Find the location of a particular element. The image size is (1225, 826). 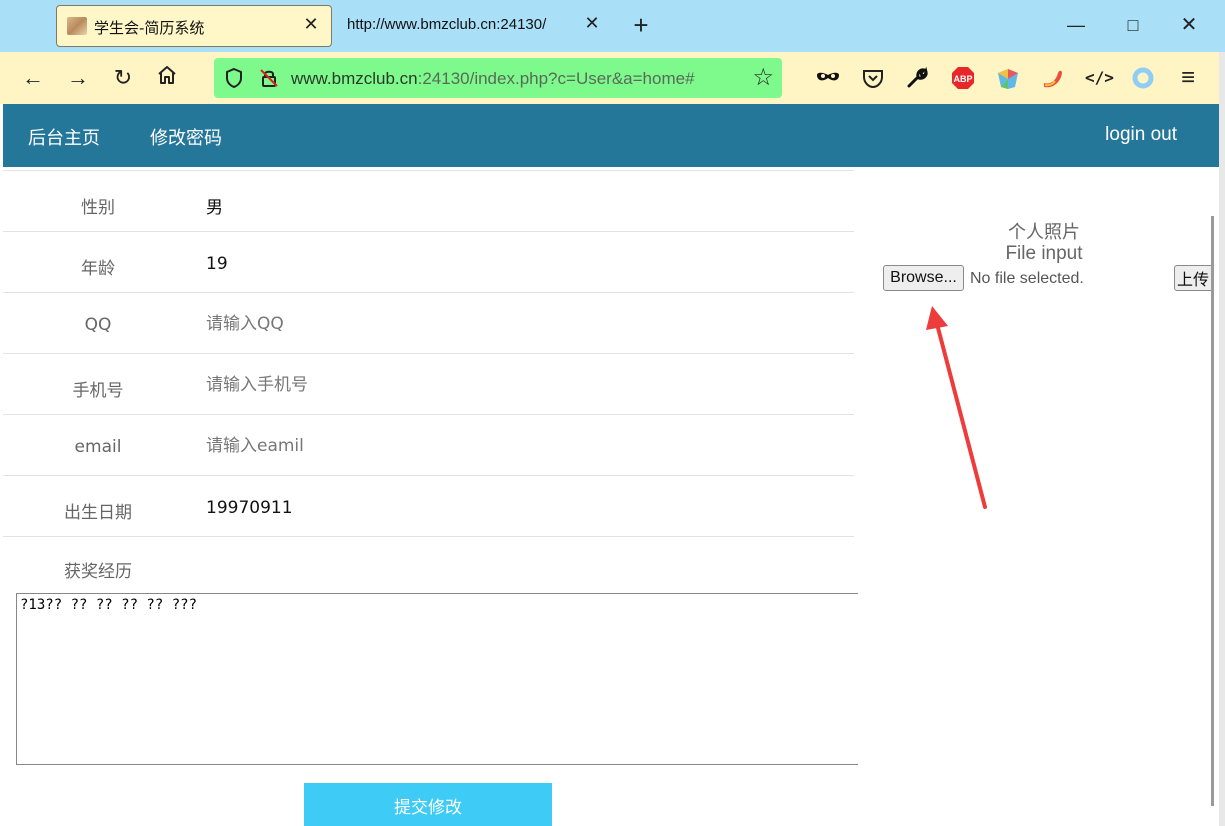

forward-button: → is located at coordinates (78, 78).